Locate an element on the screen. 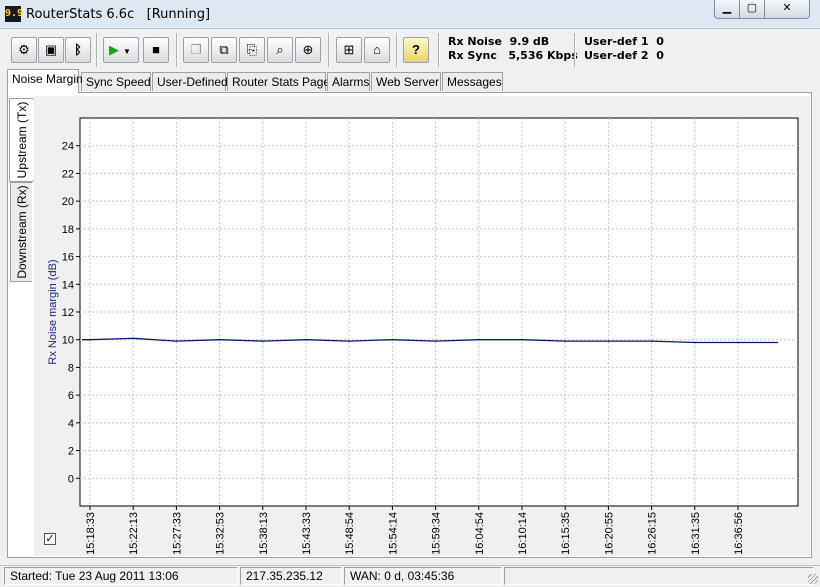  x-tick-label: 16:15:35 is located at coordinates (566, 533).